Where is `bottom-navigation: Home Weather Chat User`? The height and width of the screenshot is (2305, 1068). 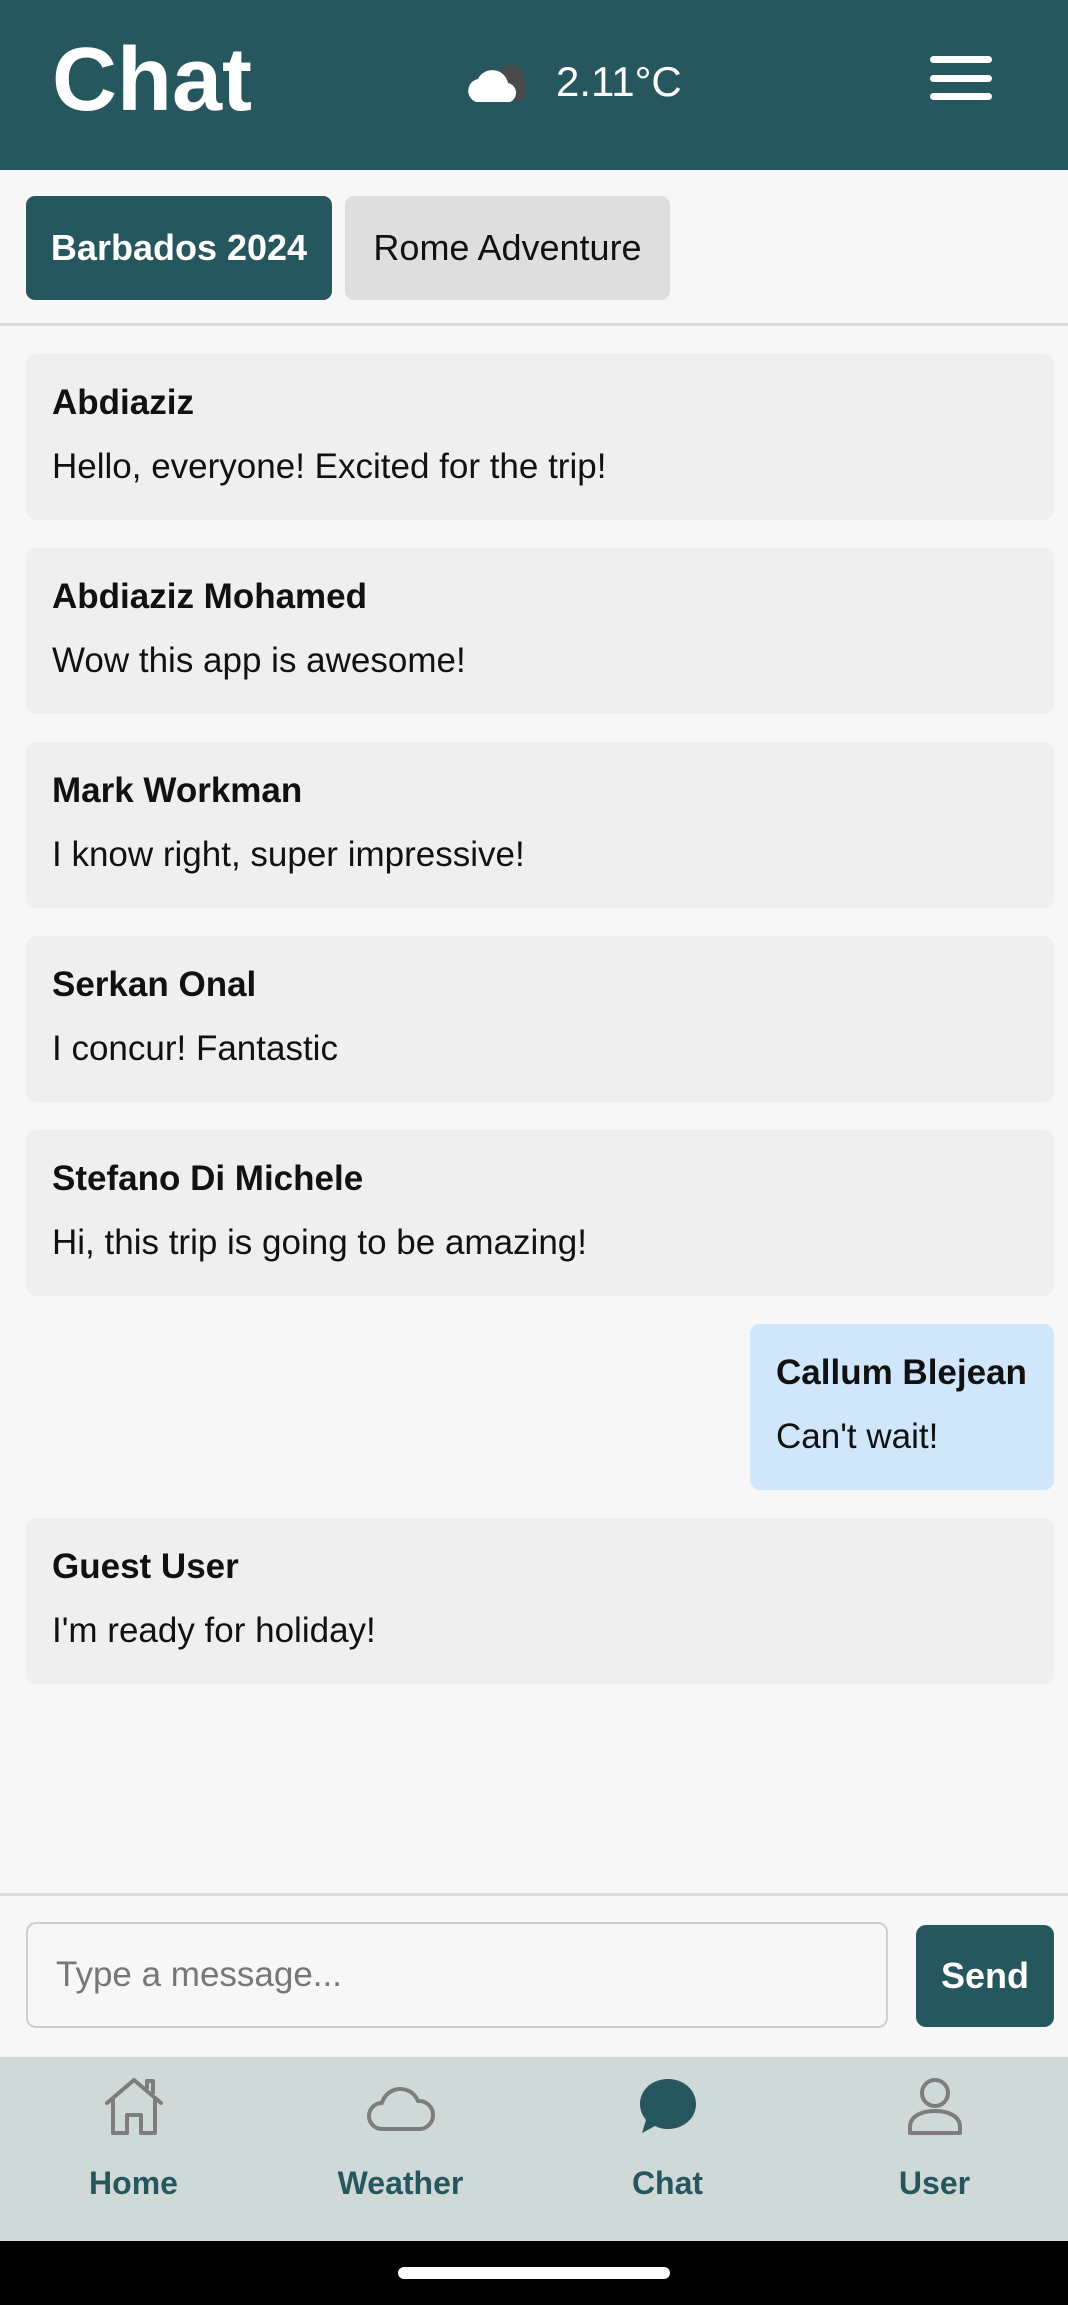 bottom-navigation: Home Weather Chat User is located at coordinates (534, 2149).